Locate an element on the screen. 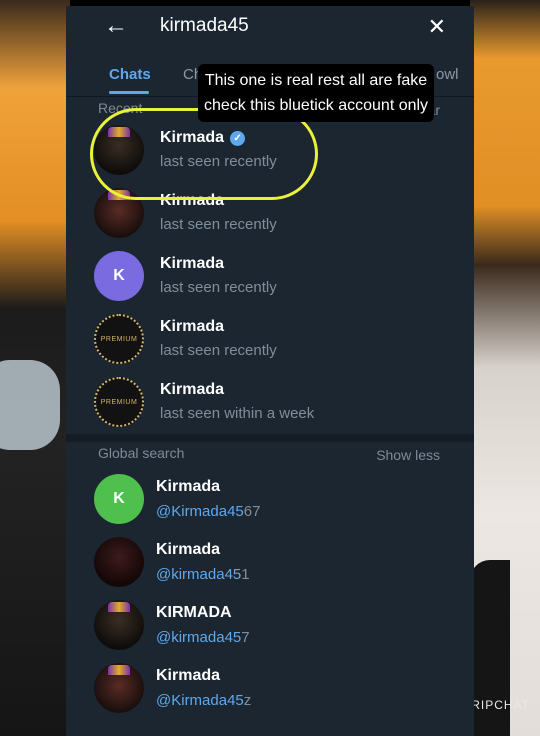  list-item: PREMIUM Kirmada last seen recently is located at coordinates (270, 339).